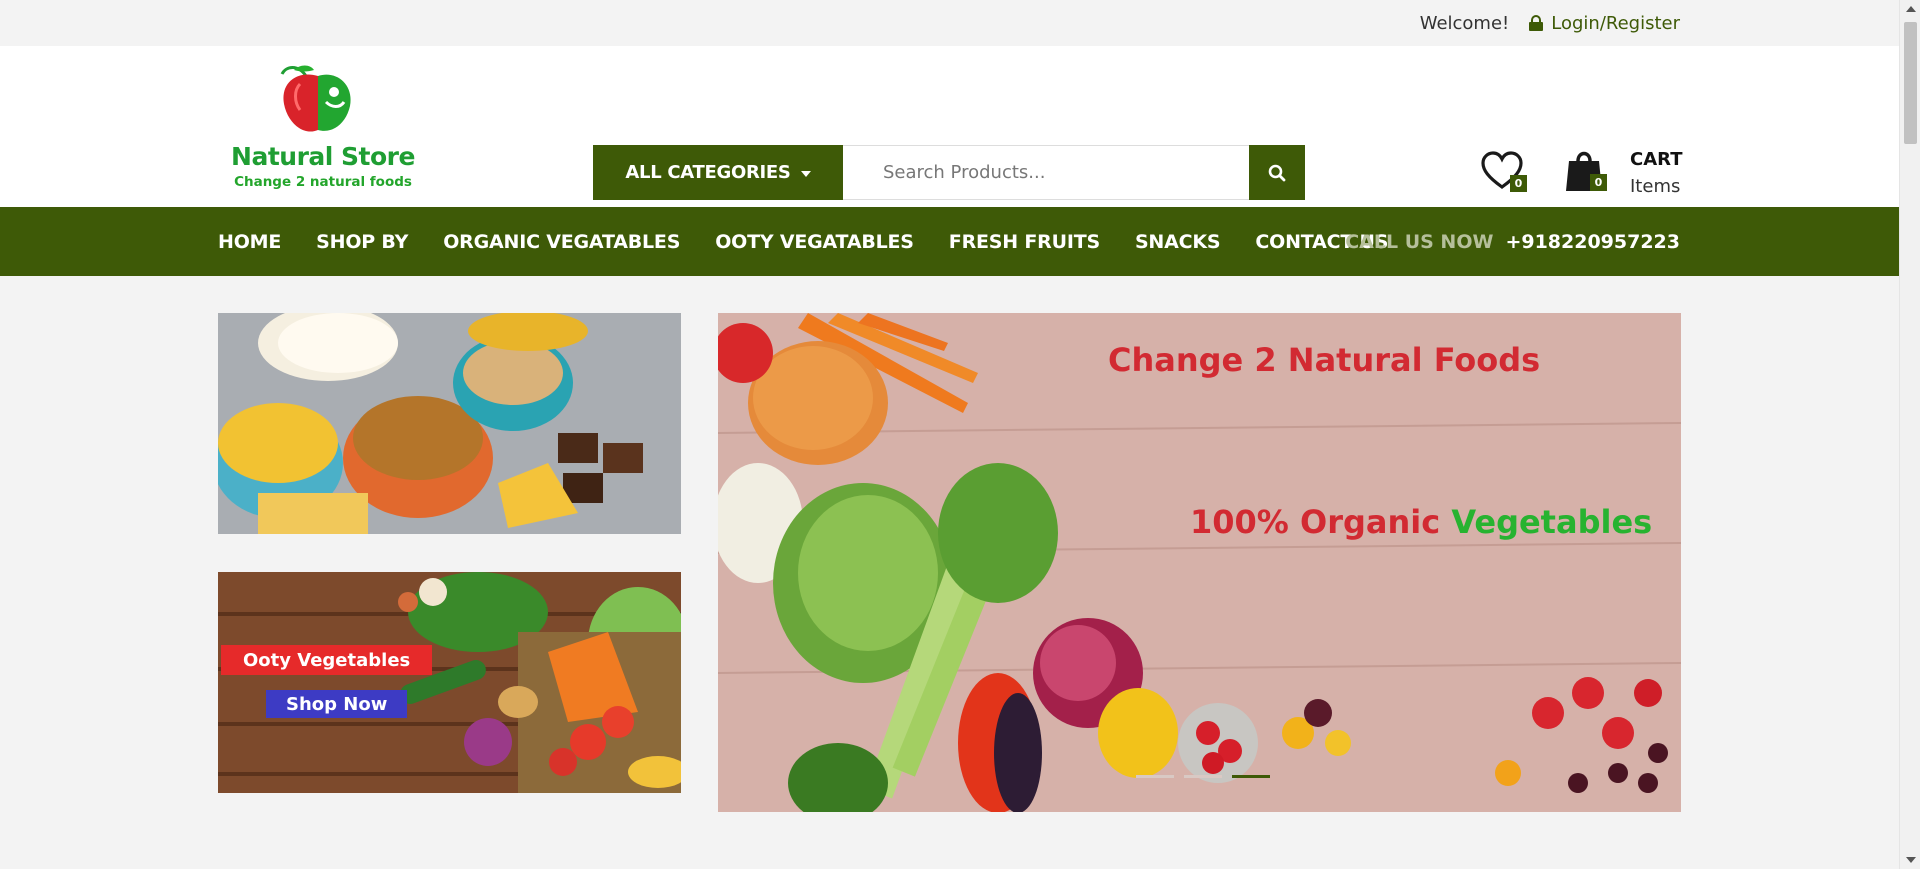 The image size is (1920, 869). Describe the element at coordinates (1911, 860) in the screenshot. I see `scroll-down-arrow-icon` at that location.